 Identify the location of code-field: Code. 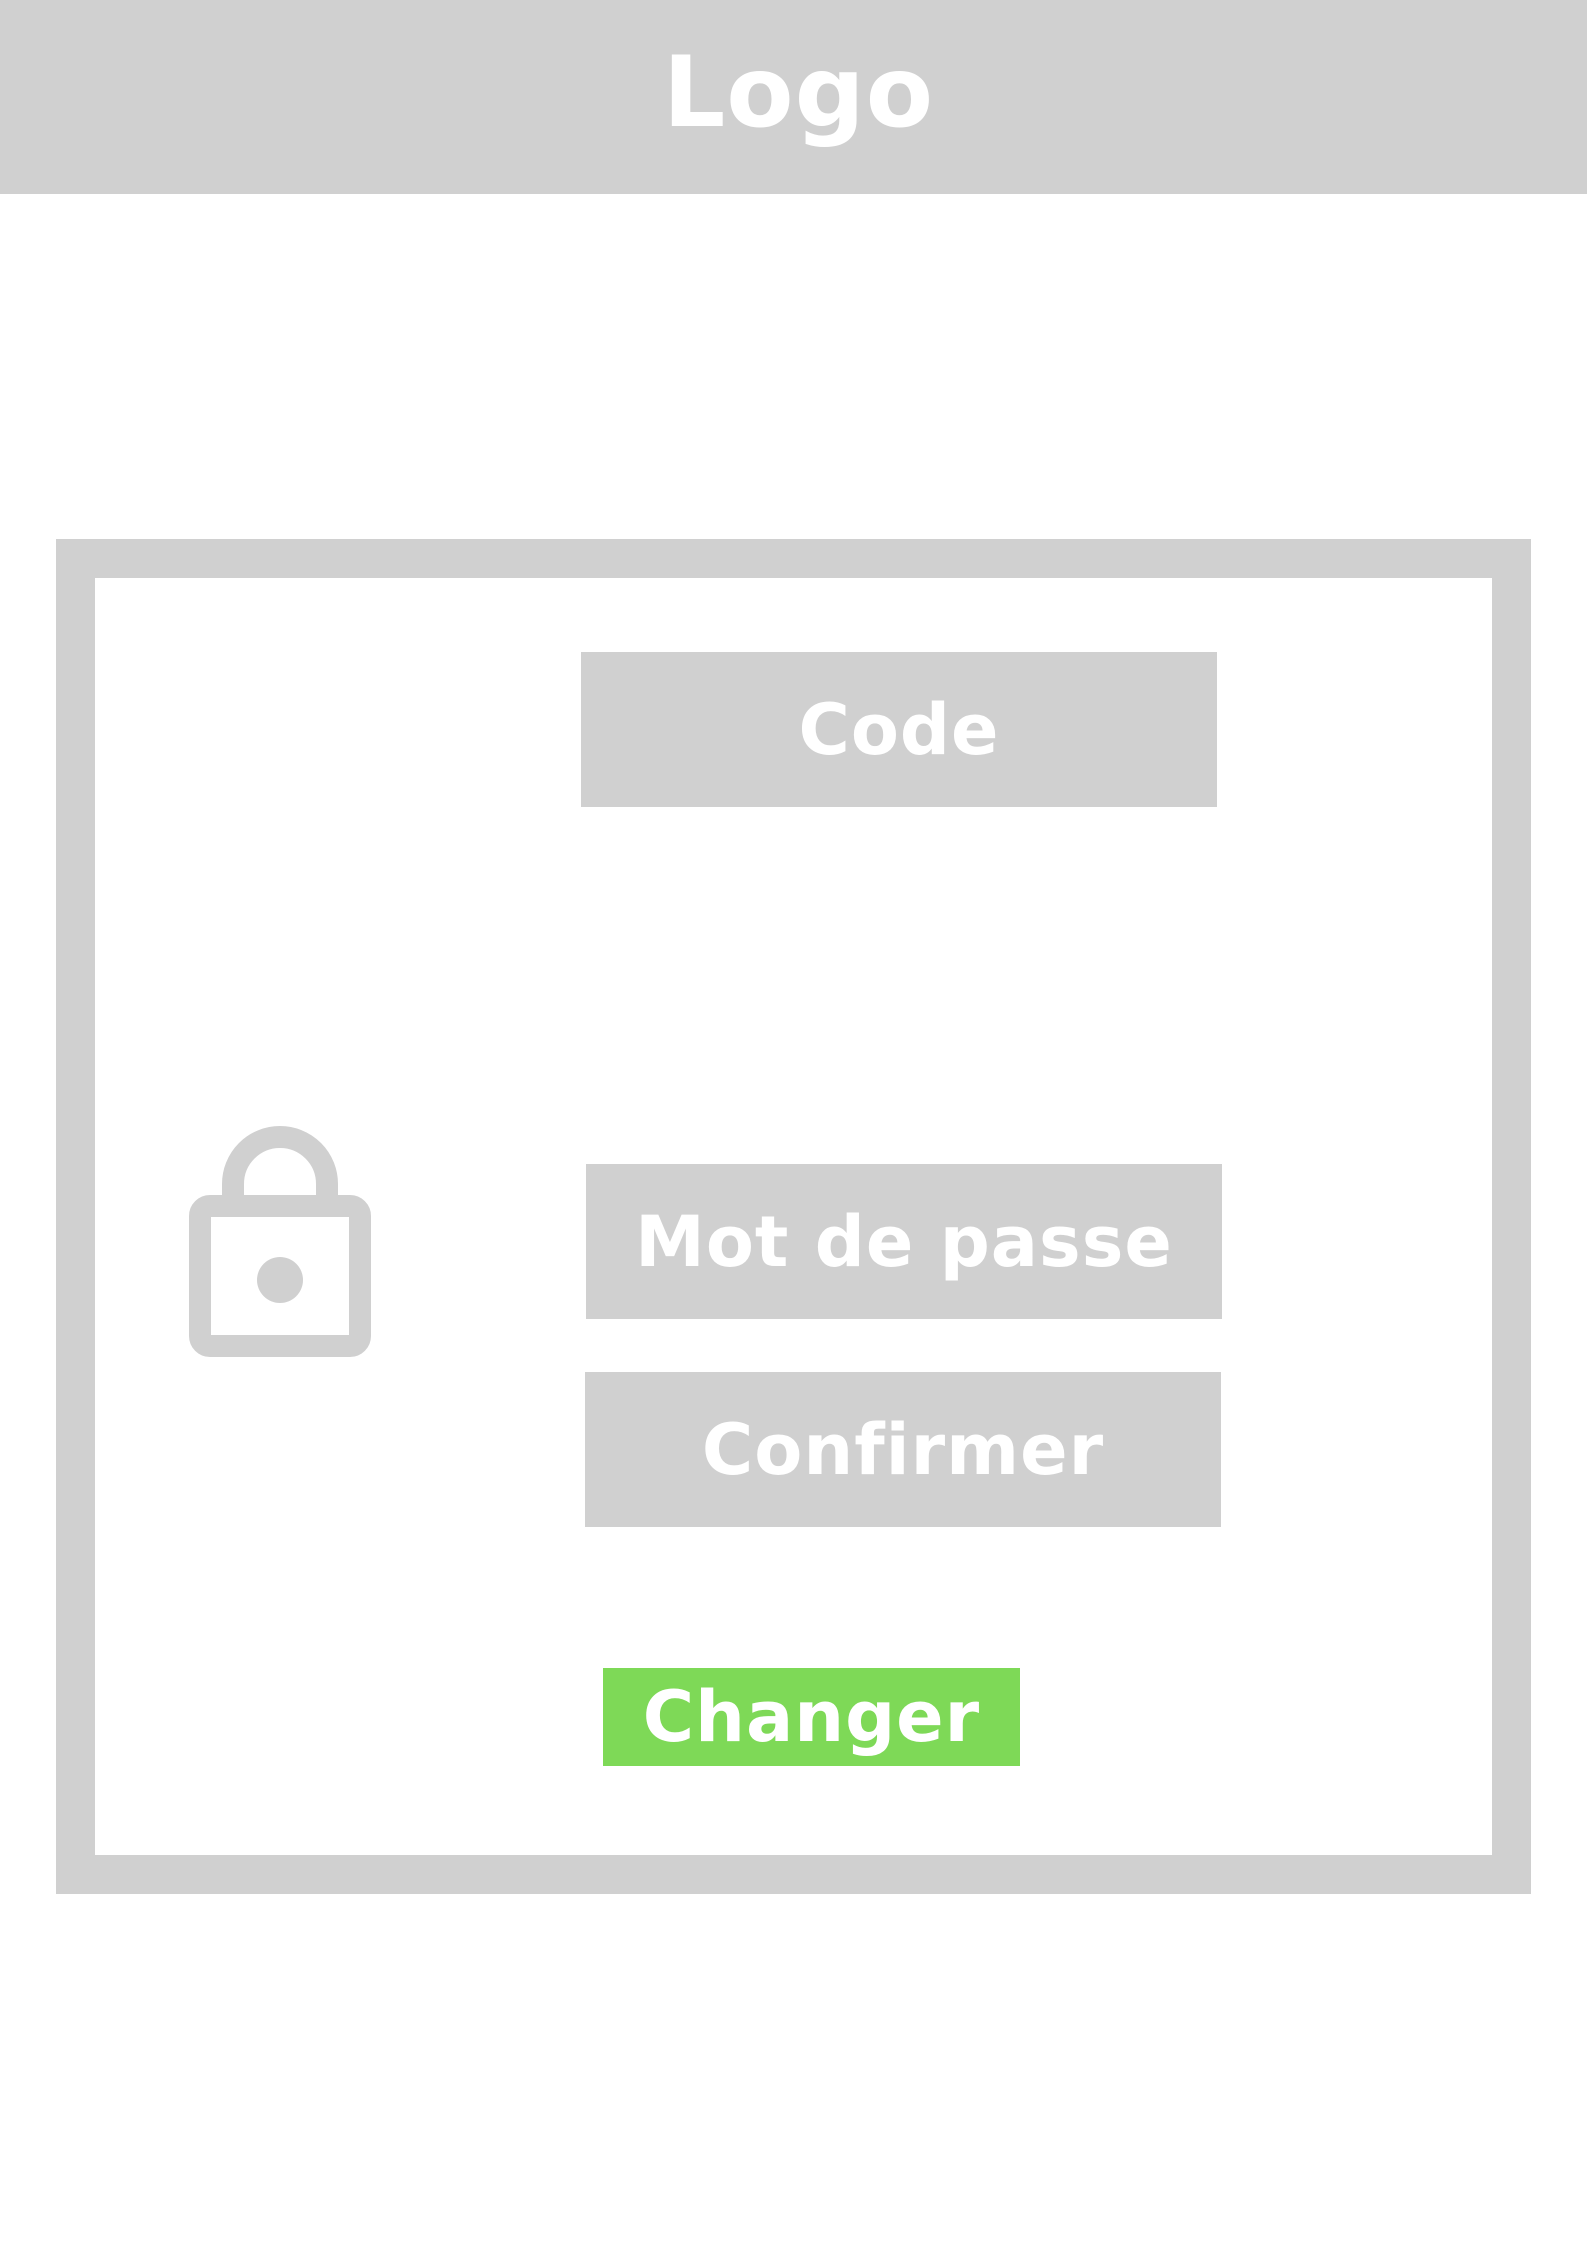
(899, 729).